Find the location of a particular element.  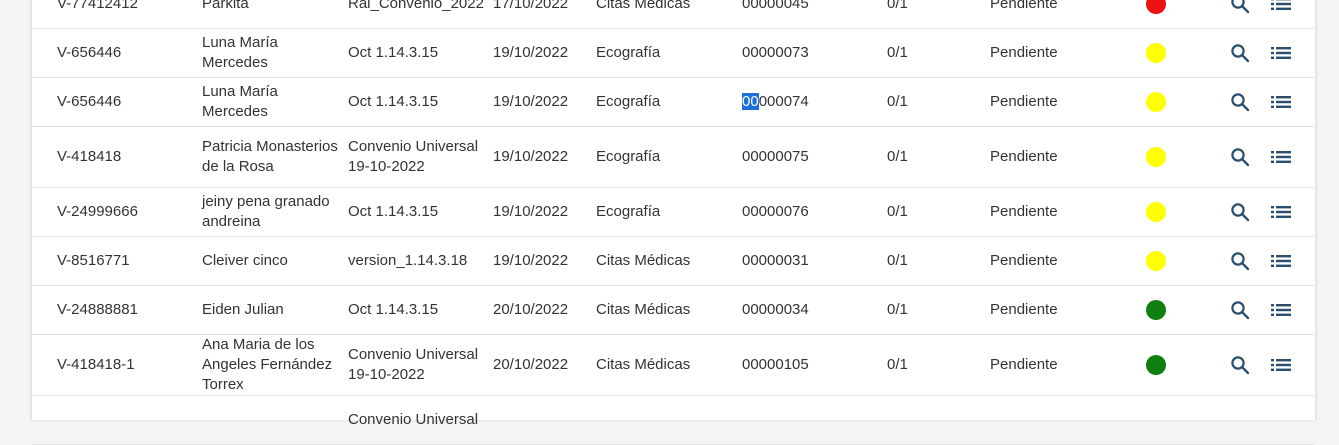

date-cell: 20/10/2022 is located at coordinates (543, 310).